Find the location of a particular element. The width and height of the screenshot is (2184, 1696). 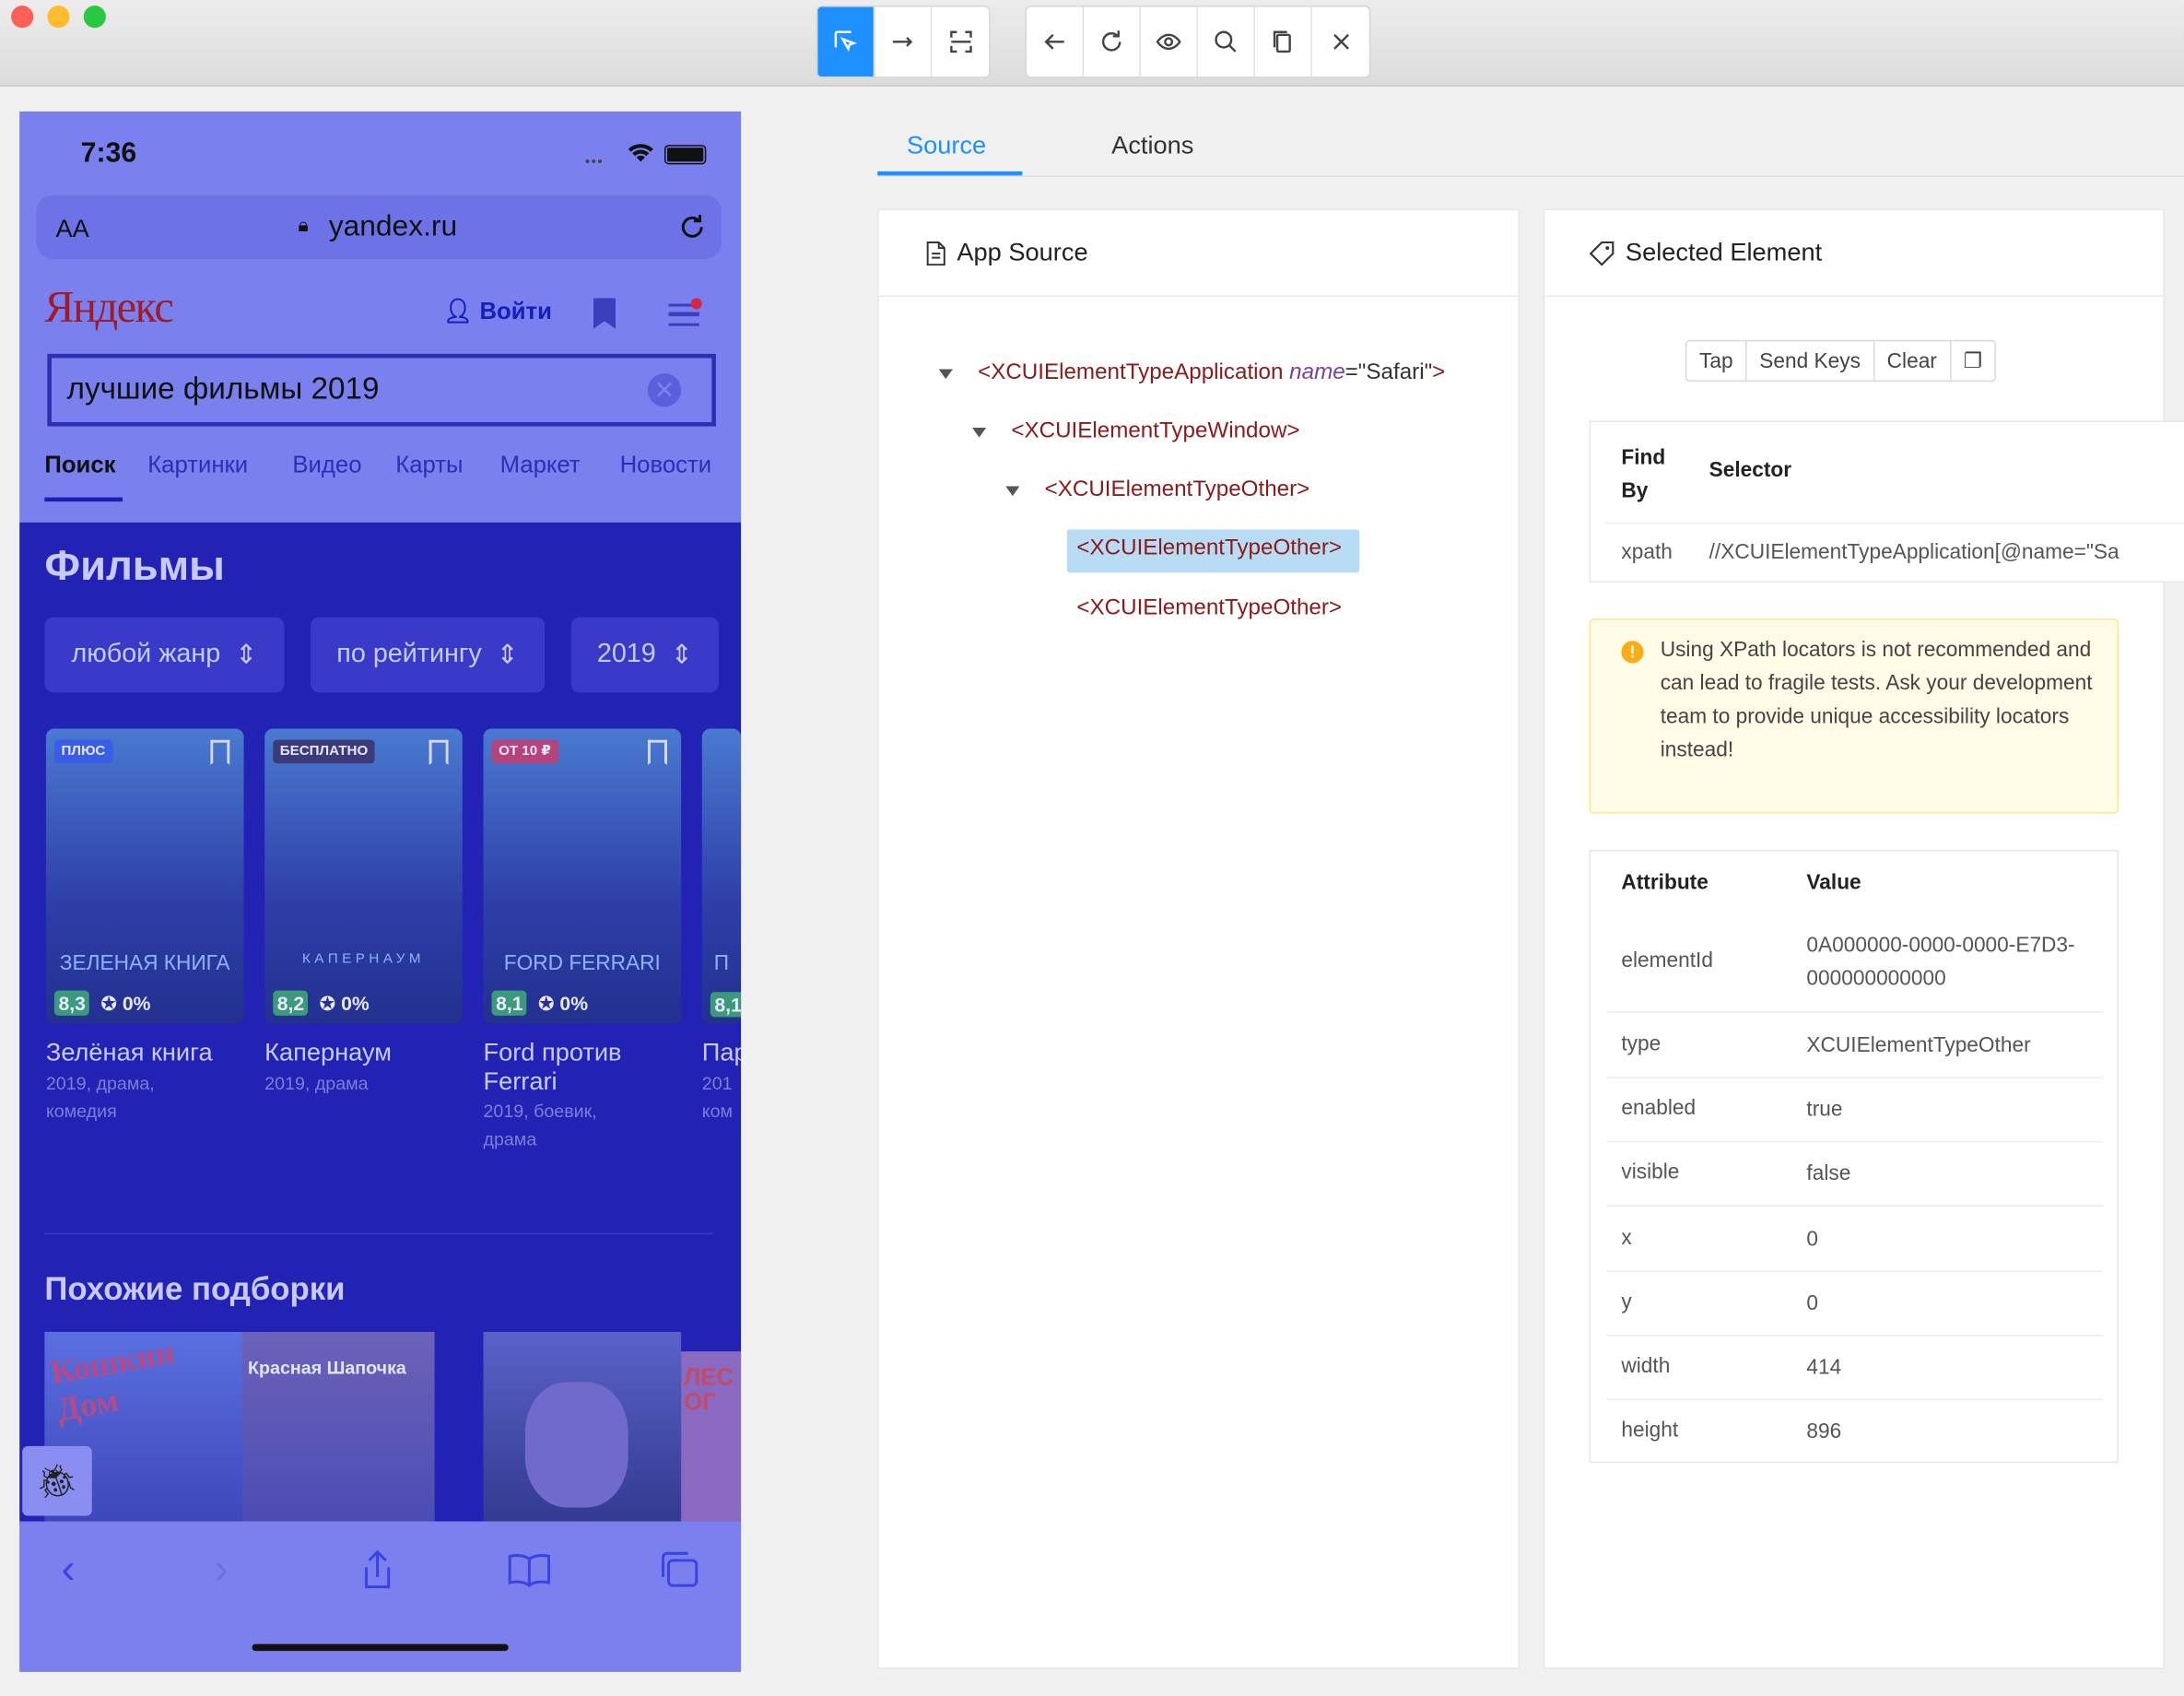

swipe-icon is located at coordinates (902, 41).